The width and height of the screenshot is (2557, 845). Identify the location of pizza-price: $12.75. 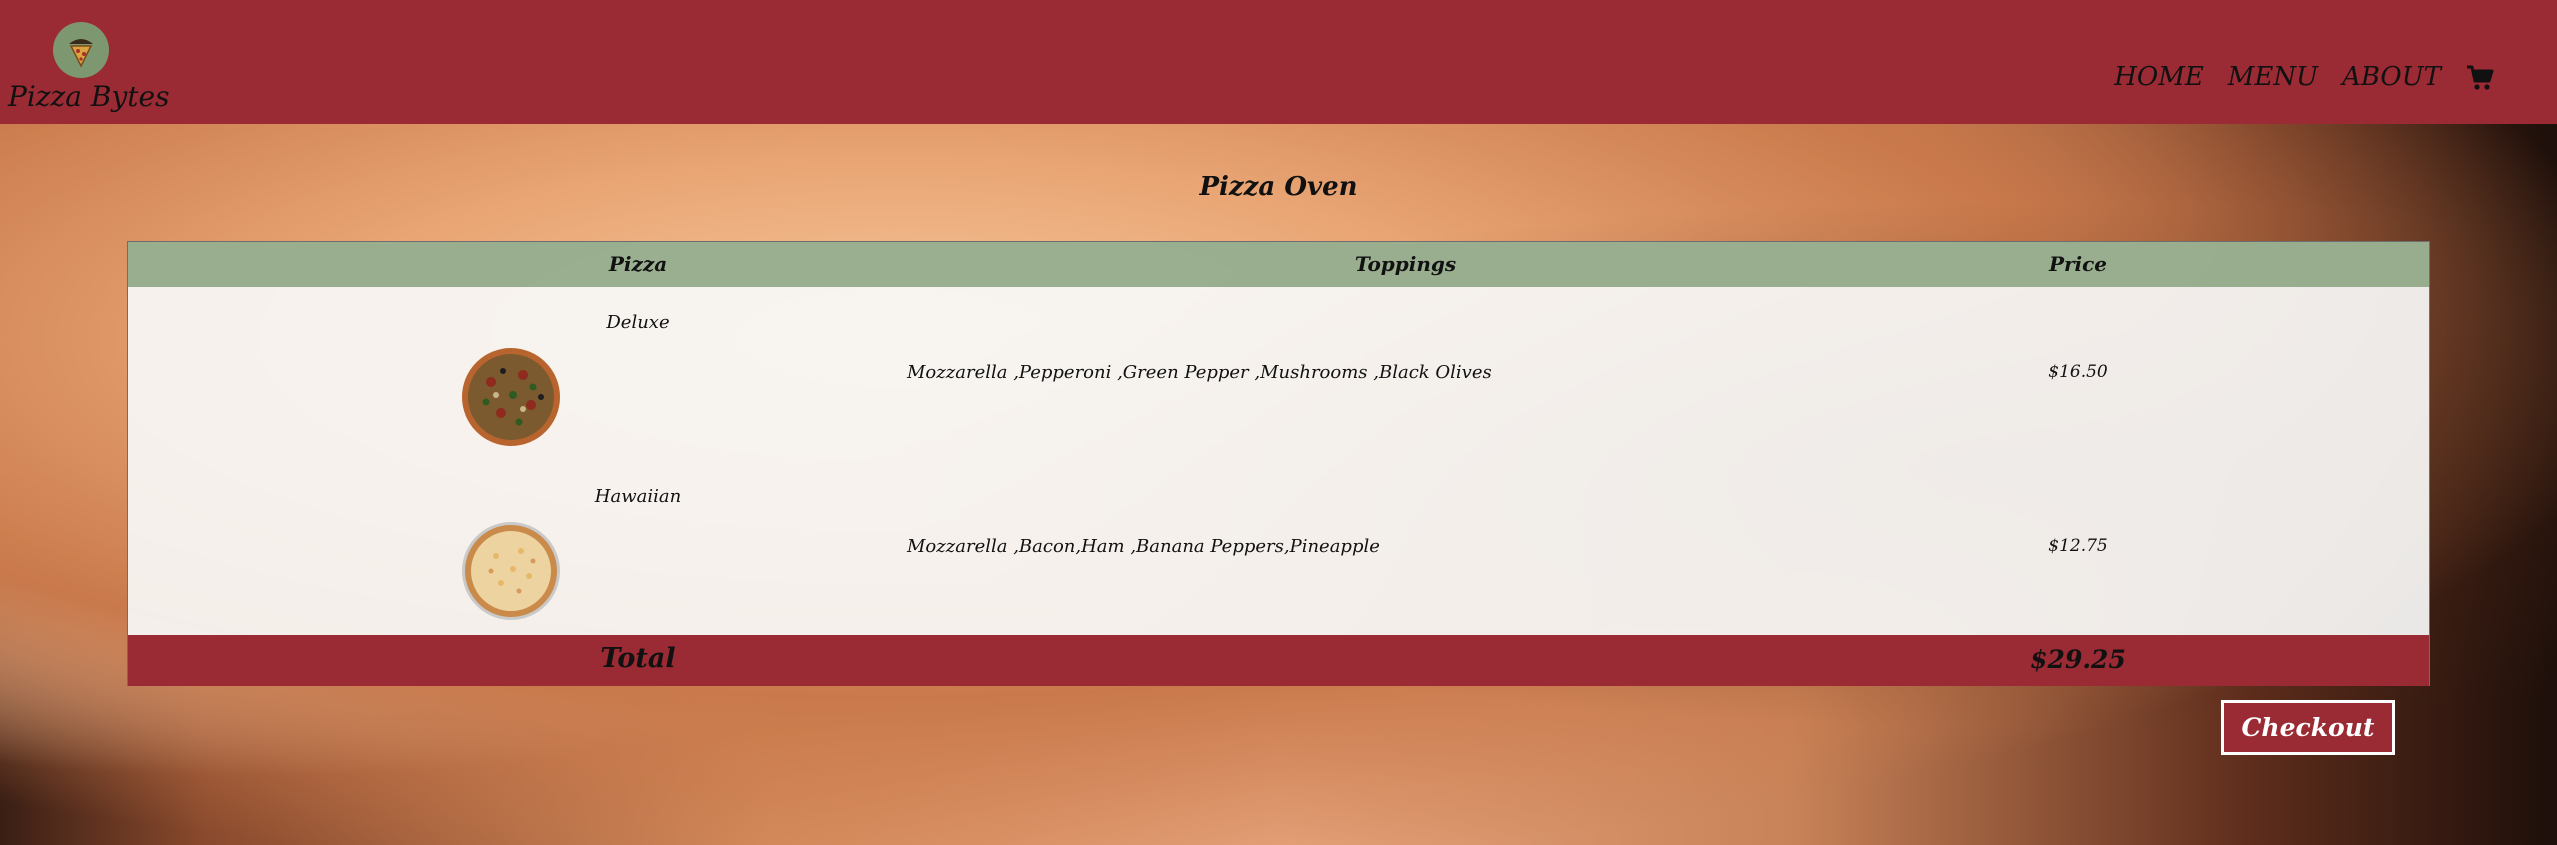
(2078, 546).